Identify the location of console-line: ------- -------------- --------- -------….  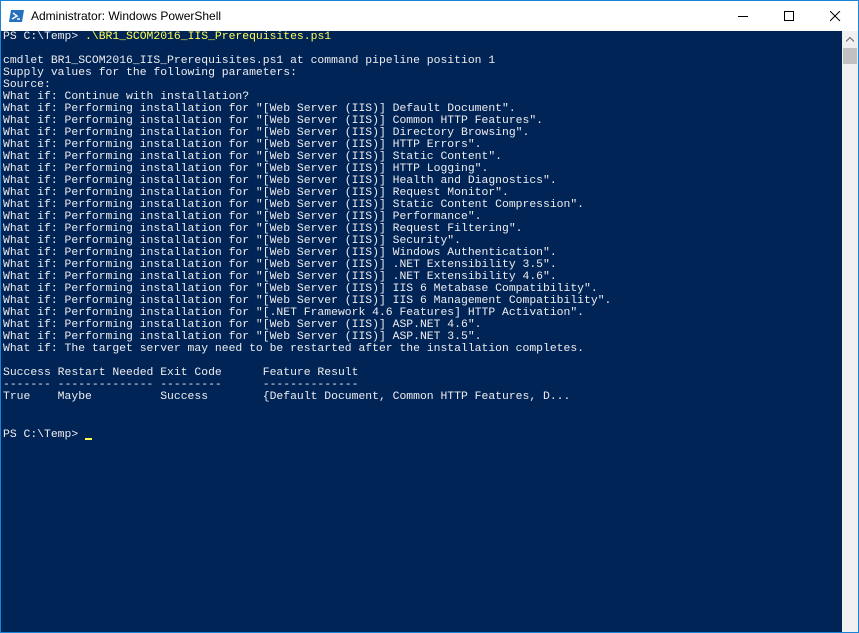
(181, 385).